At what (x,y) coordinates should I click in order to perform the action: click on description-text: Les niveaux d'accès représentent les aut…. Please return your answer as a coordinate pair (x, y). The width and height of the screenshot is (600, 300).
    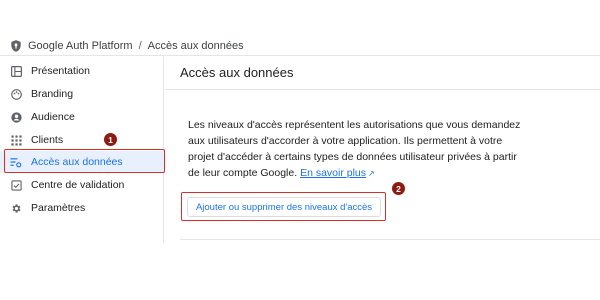
    Looking at the image, I should click on (358, 149).